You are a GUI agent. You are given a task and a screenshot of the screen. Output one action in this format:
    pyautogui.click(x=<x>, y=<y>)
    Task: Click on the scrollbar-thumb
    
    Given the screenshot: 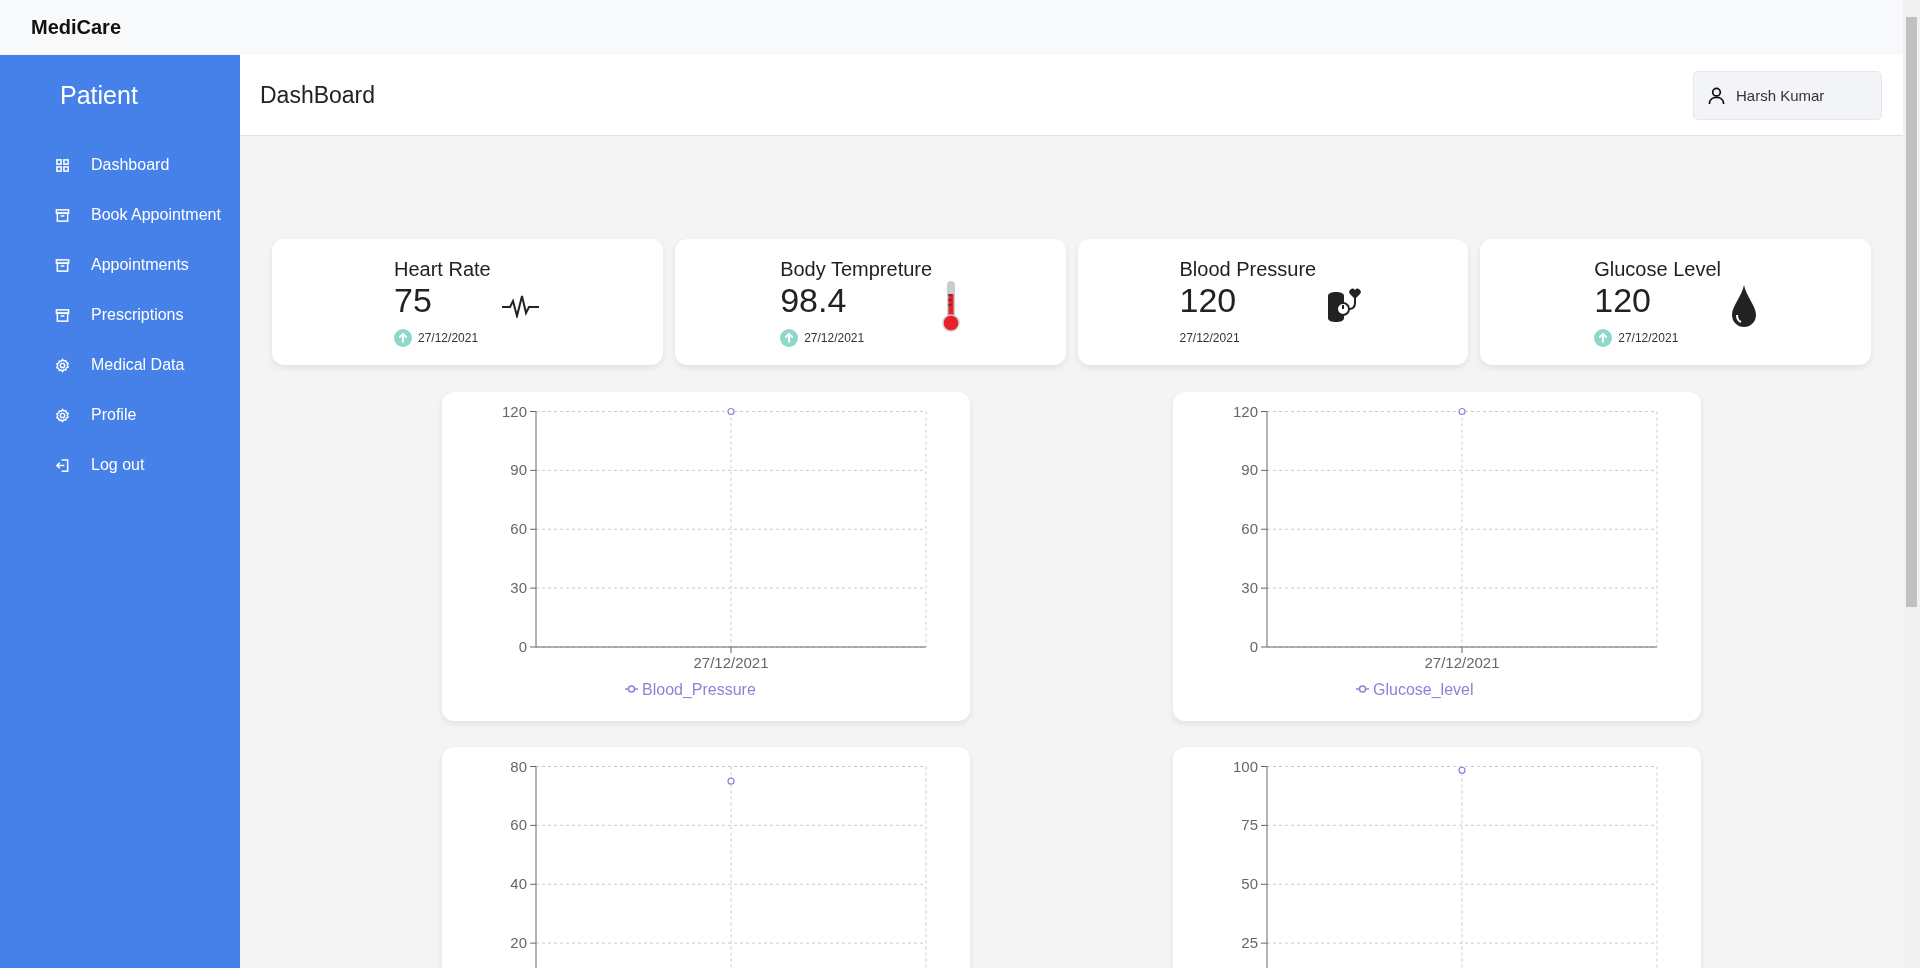 What is the action you would take?
    pyautogui.click(x=1911, y=312)
    